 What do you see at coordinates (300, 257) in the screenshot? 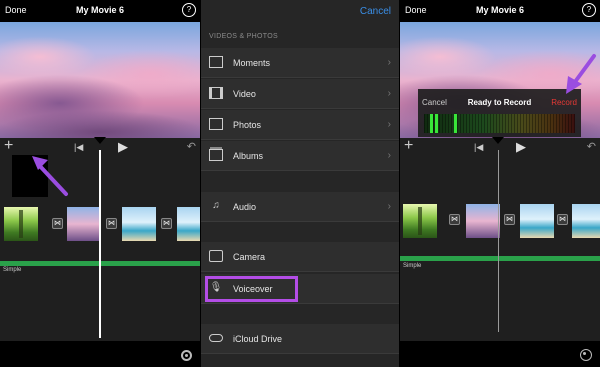
I see `picker-item-camera: Camera` at bounding box center [300, 257].